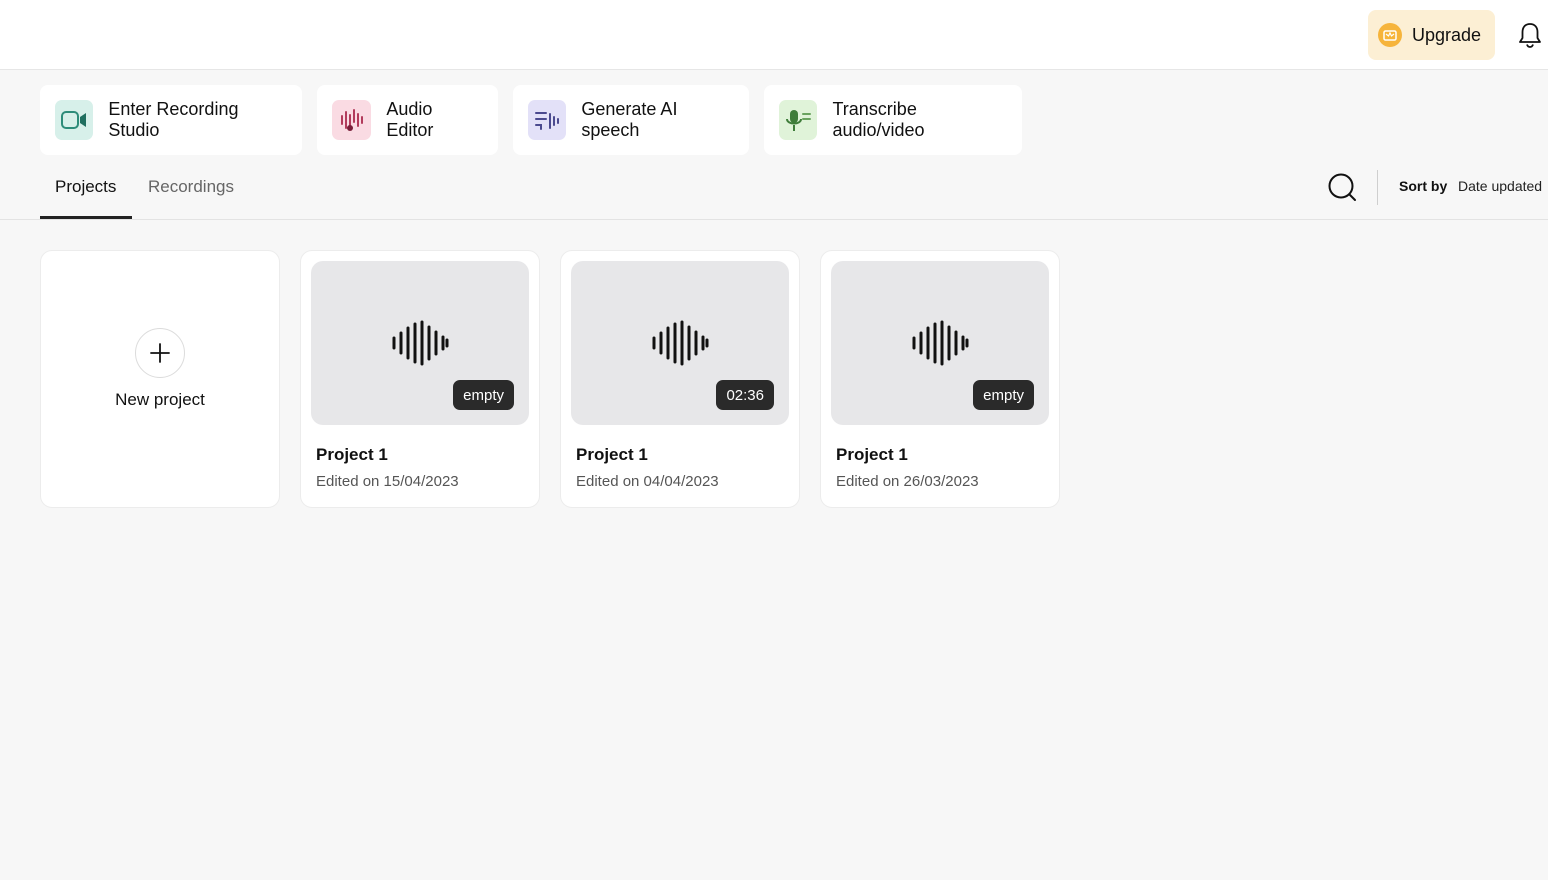  I want to click on ai-speech-icon, so click(547, 120).